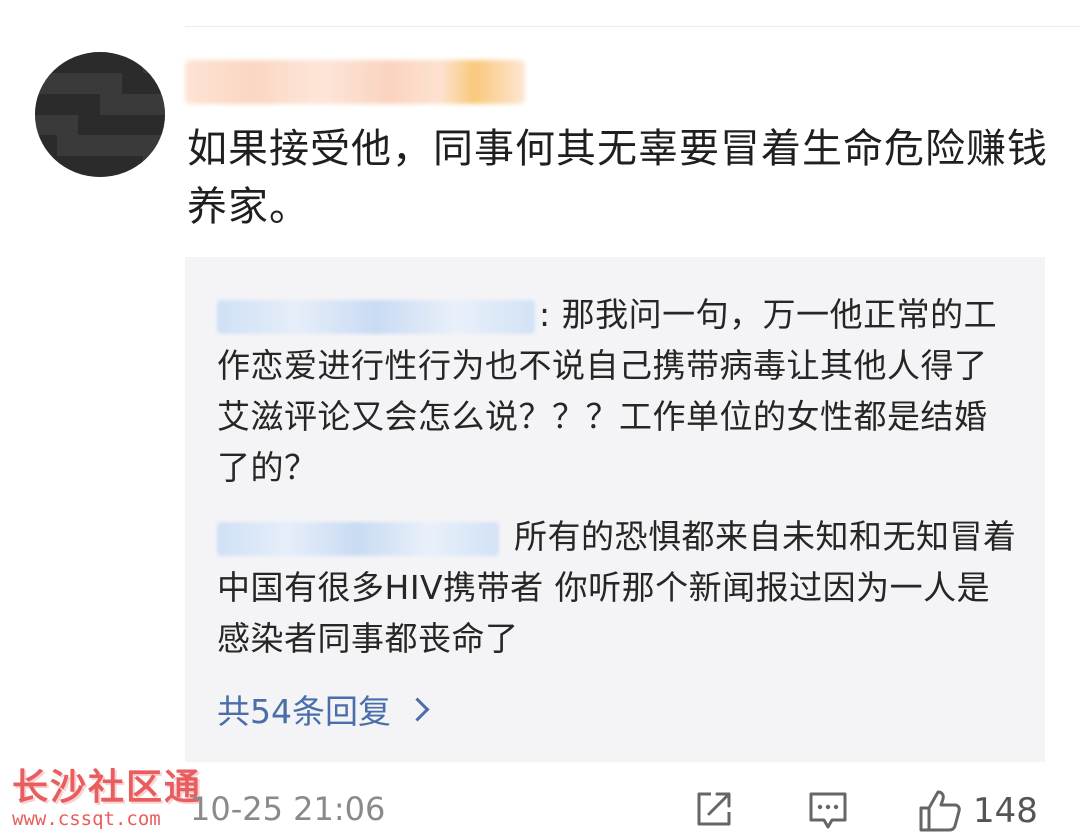 The width and height of the screenshot is (1080, 836). I want to click on share-icon, so click(714, 809).